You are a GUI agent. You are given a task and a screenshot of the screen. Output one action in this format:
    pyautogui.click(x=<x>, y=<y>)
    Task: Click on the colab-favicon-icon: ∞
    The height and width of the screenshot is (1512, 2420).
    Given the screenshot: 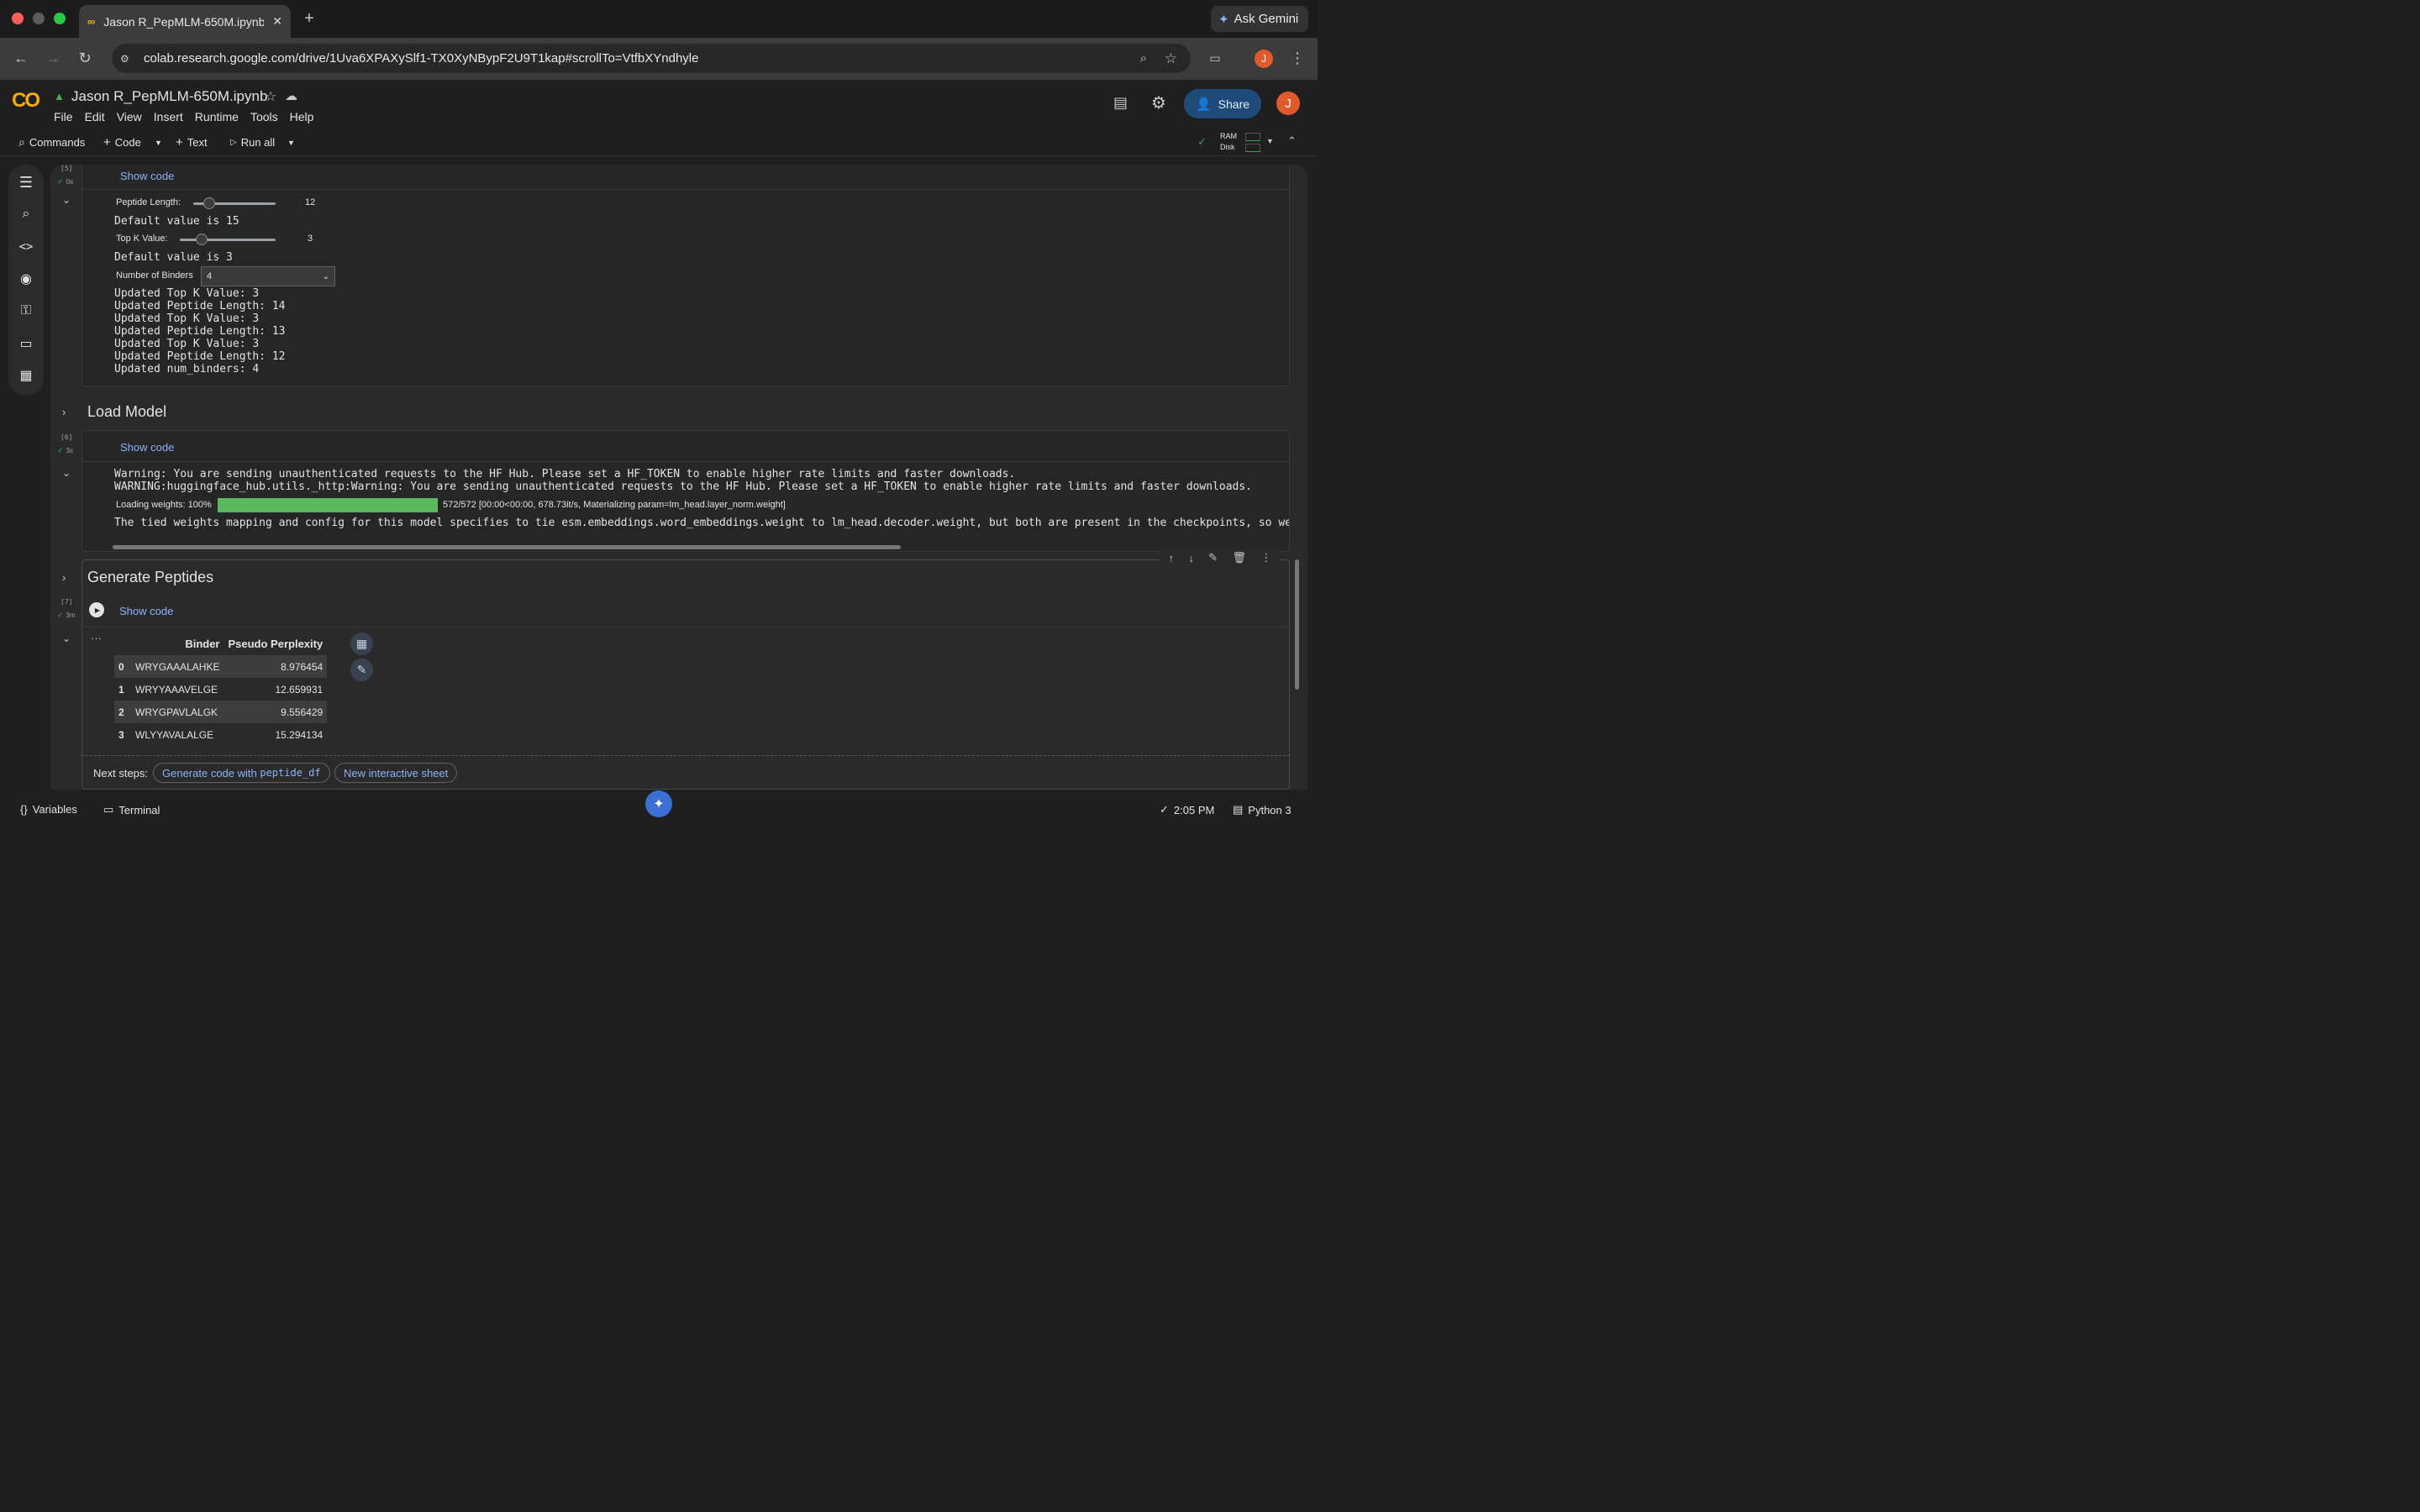 What is the action you would take?
    pyautogui.click(x=92, y=21)
    